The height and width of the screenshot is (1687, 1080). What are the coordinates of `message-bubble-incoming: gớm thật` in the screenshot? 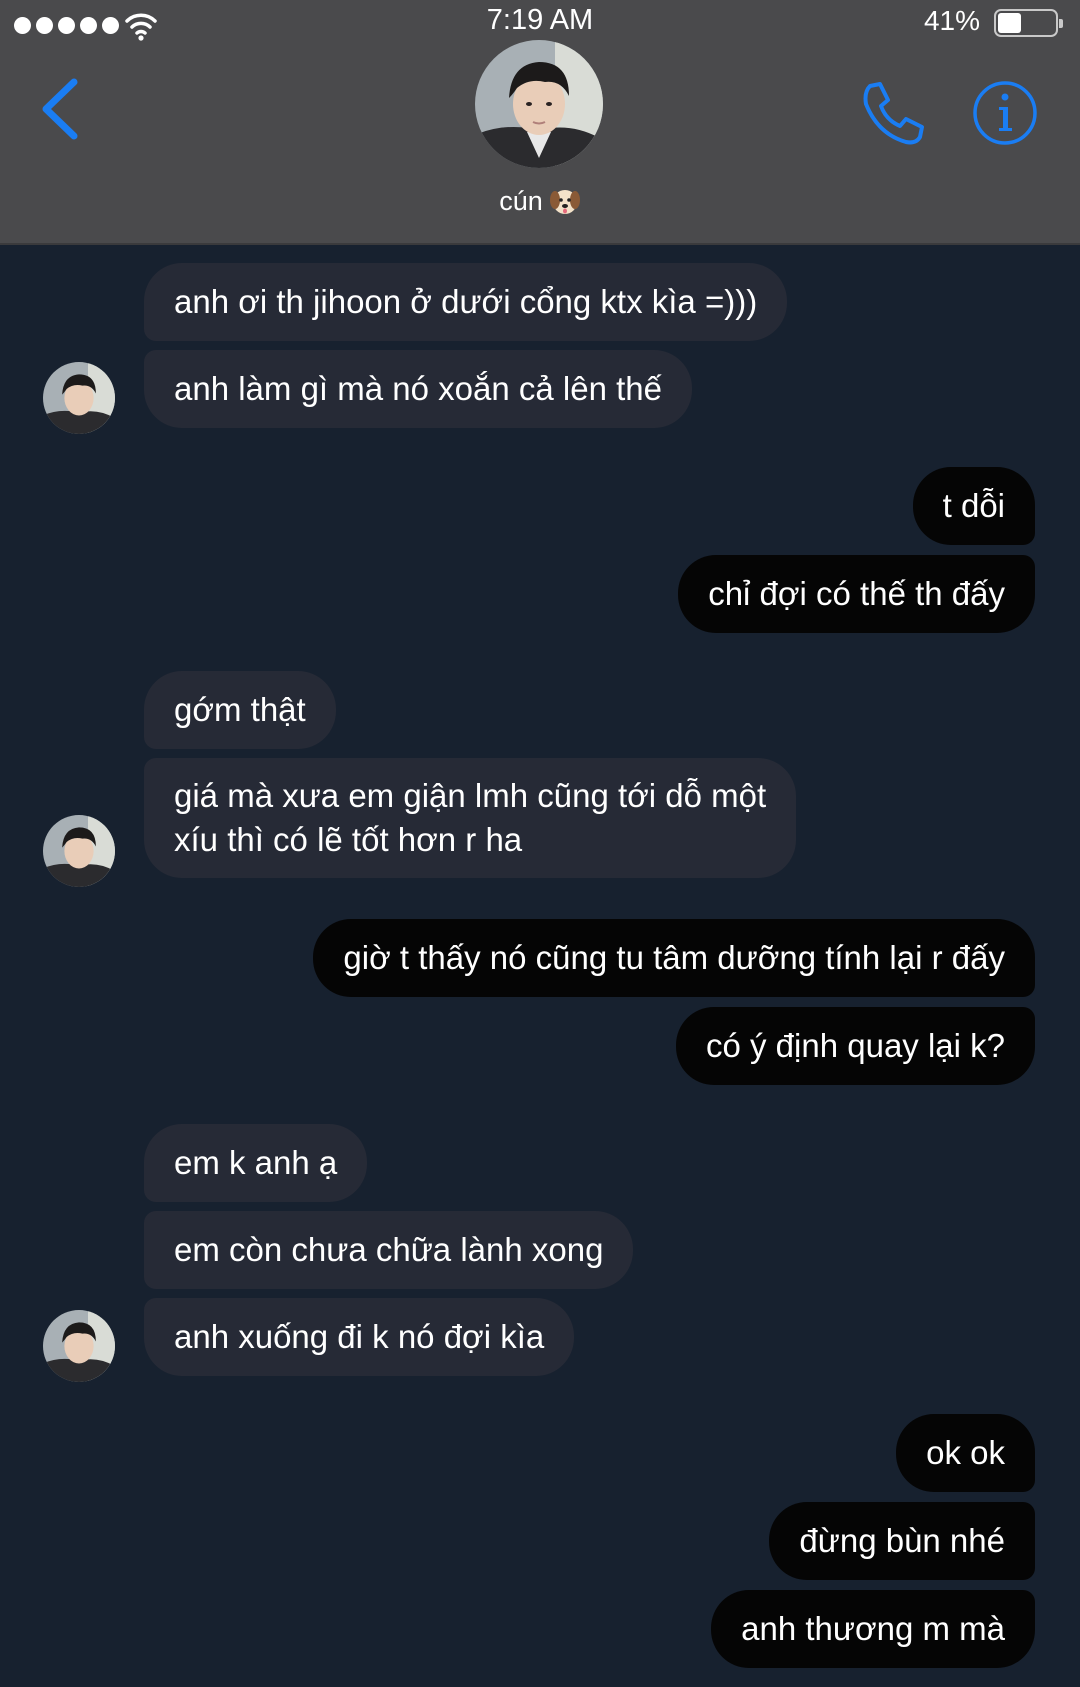 It's located at (240, 710).